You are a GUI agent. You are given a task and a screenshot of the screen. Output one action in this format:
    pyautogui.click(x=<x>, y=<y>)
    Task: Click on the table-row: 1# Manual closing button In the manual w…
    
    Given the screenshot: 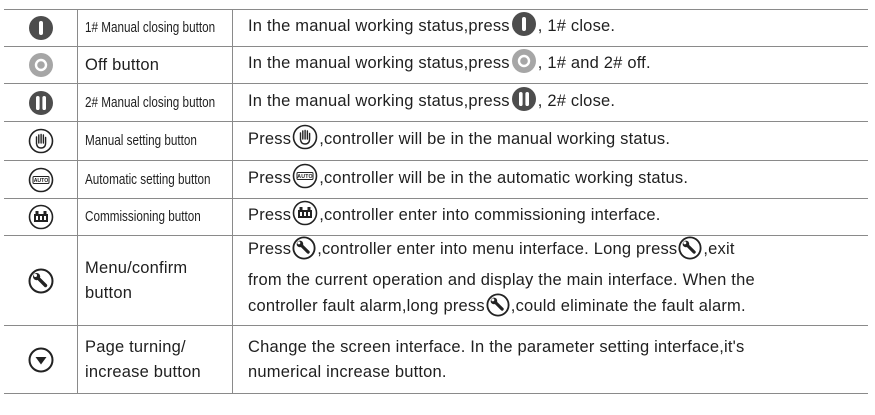 What is the action you would take?
    pyautogui.click(x=436, y=28)
    